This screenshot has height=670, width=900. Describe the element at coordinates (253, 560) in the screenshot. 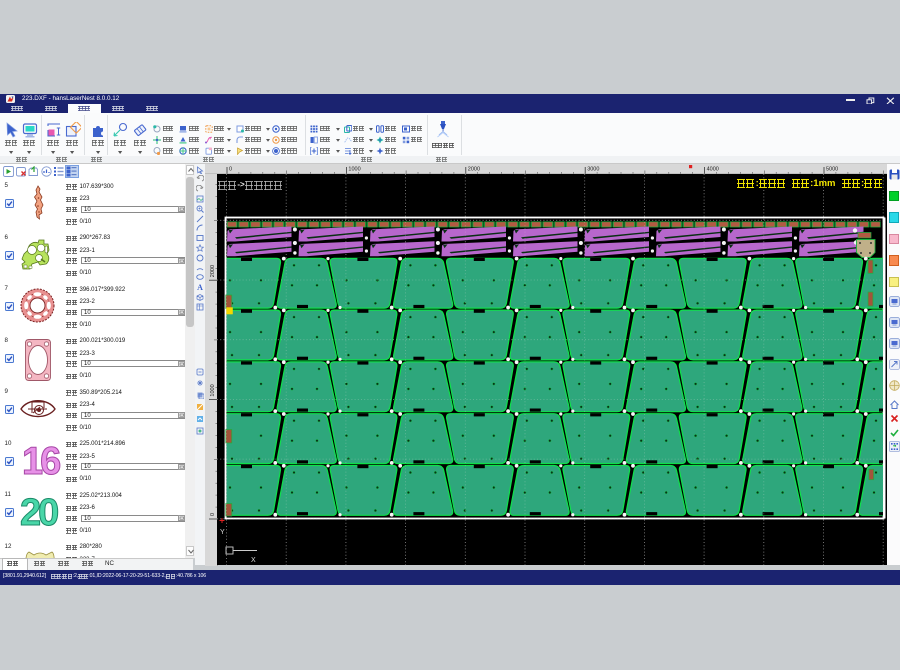

I see `svg-text: X` at that location.